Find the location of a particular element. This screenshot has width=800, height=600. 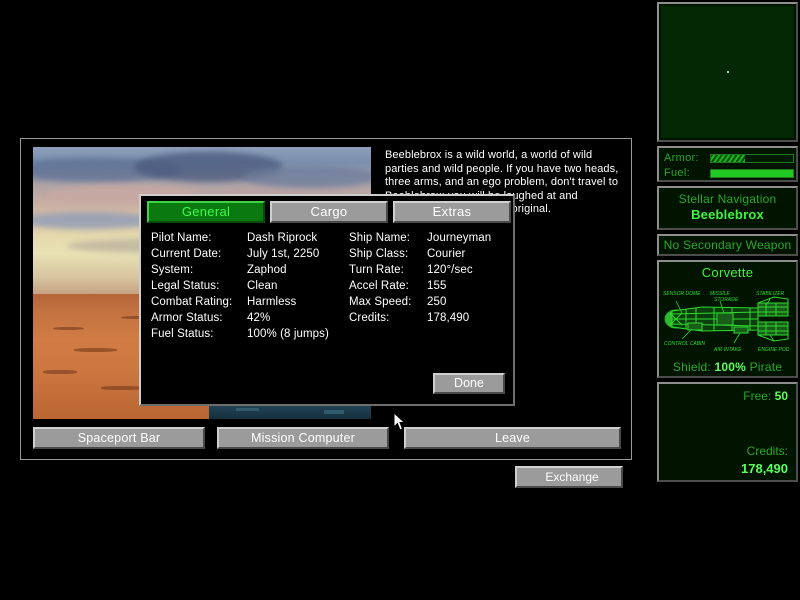

radar-panel is located at coordinates (727, 72).